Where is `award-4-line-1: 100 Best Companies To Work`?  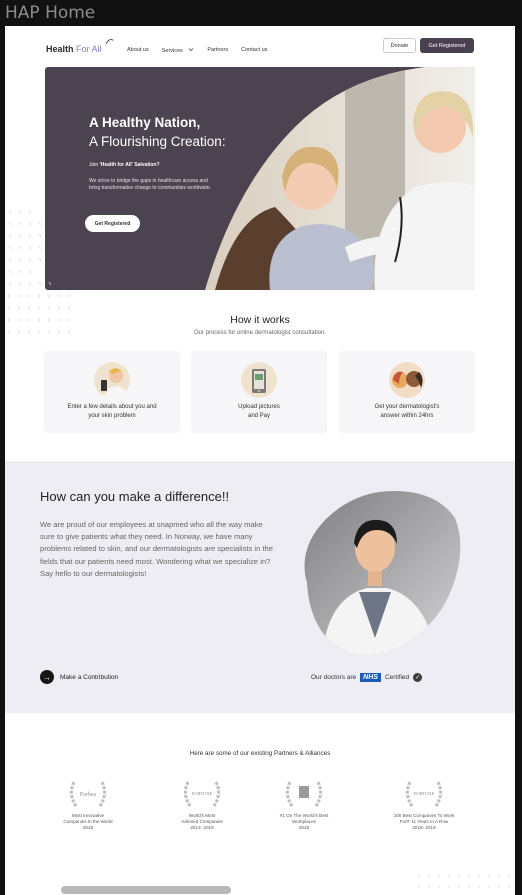
award-4-line-1: 100 Best Companies To Work is located at coordinates (424, 815).